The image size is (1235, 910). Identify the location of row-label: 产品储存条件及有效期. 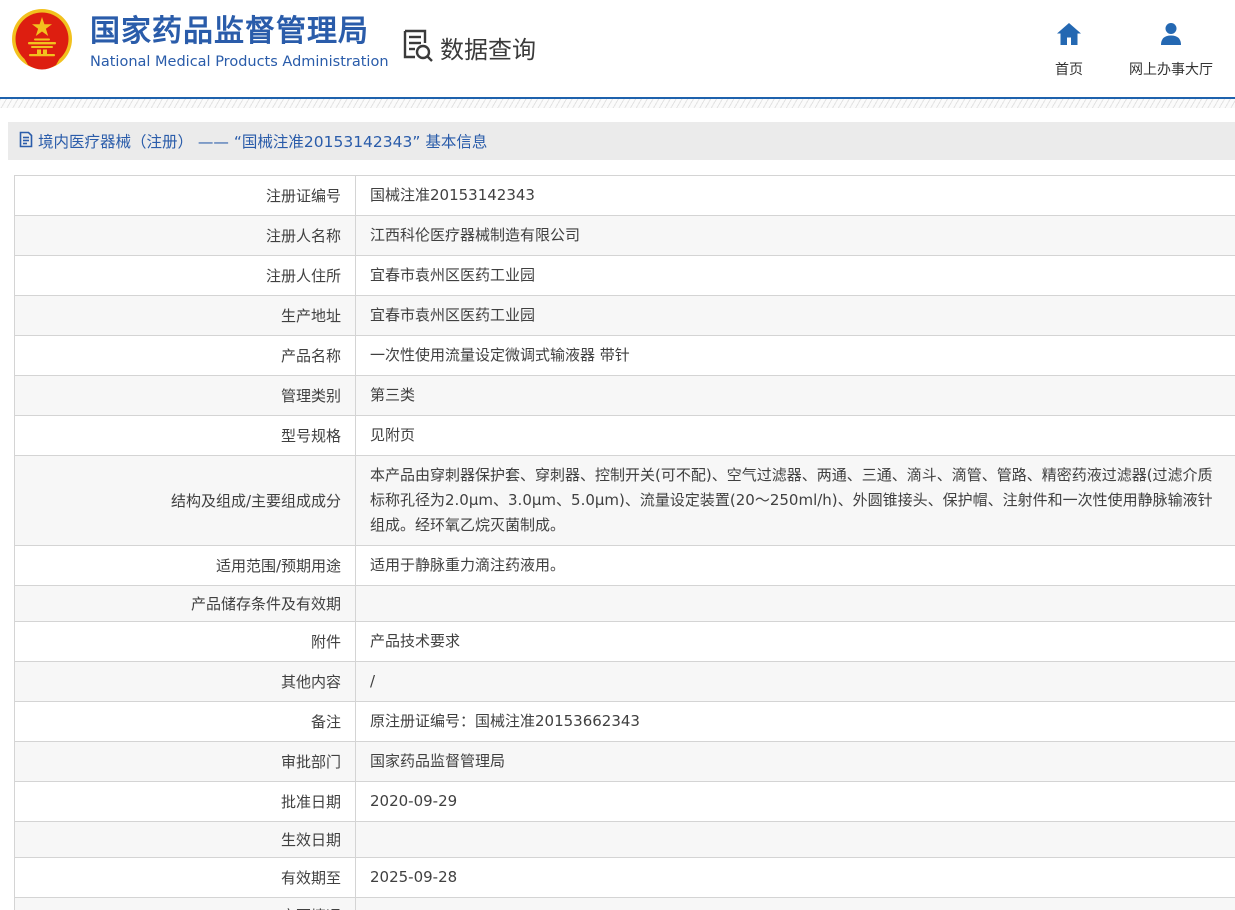
(265, 604).